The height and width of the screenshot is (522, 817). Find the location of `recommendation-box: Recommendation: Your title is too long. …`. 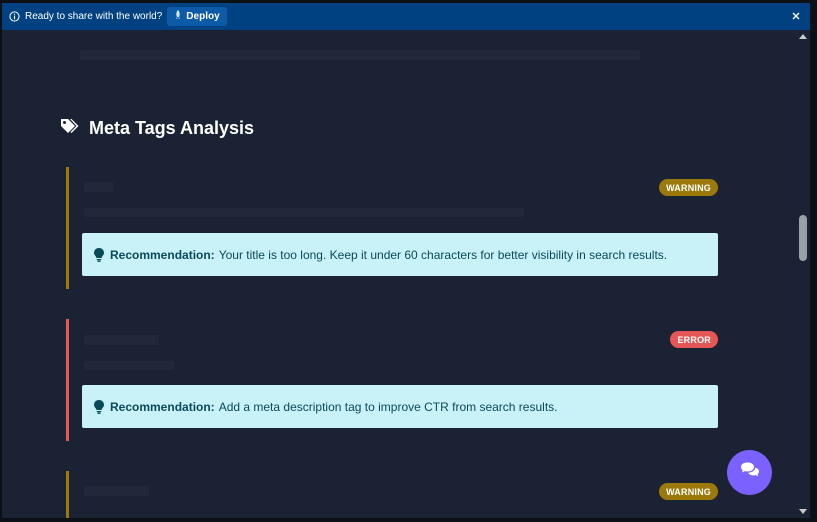

recommendation-box: Recommendation: Your title is too long. … is located at coordinates (400, 254).